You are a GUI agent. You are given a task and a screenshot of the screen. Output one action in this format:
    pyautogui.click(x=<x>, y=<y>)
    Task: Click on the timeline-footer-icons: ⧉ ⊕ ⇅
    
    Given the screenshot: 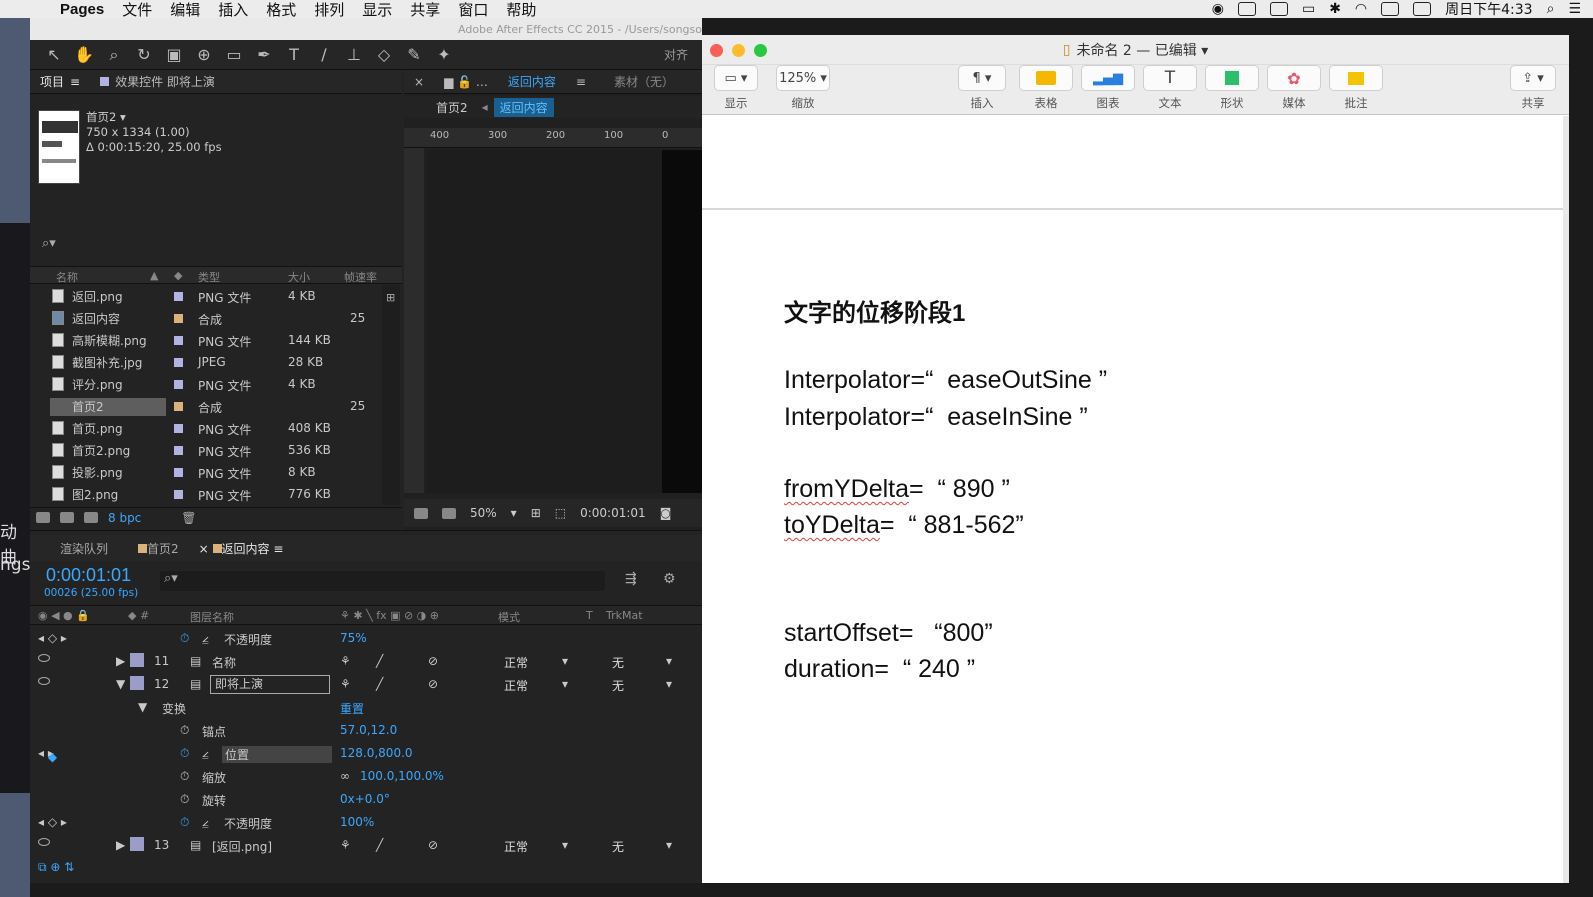 What is the action you would take?
    pyautogui.click(x=56, y=867)
    